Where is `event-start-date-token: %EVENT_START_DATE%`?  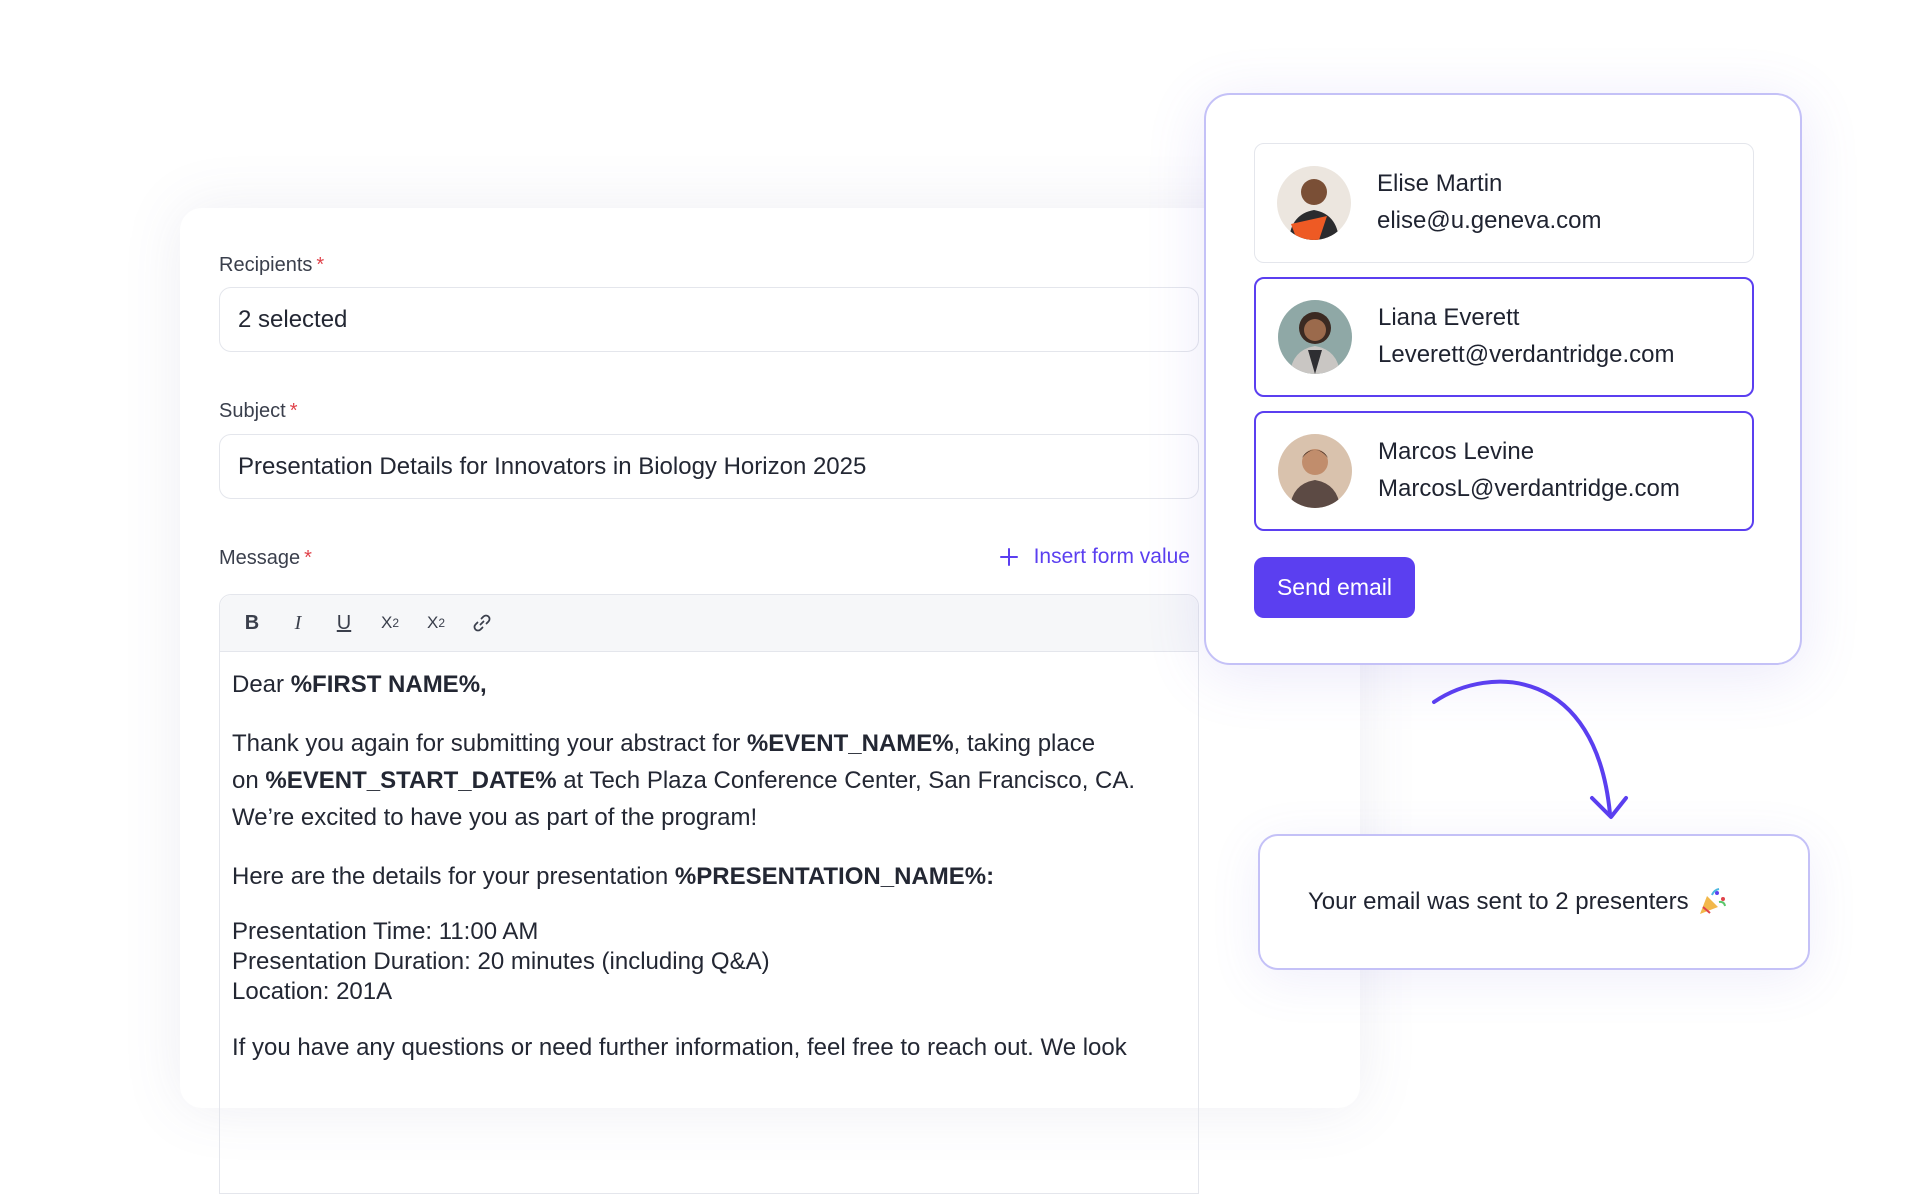
event-start-date-token: %EVENT_START_DATE% is located at coordinates (411, 780).